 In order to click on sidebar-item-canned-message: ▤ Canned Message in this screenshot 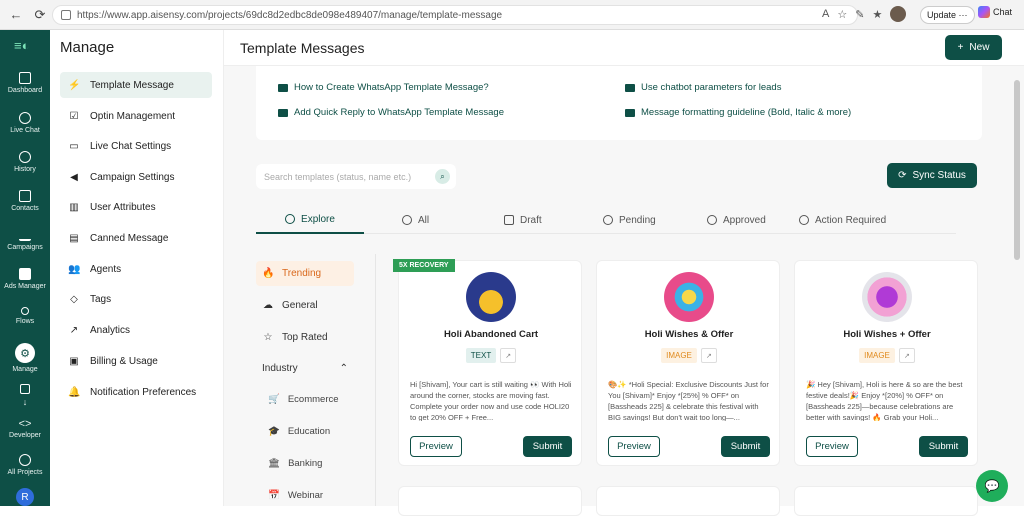, I will do `click(136, 238)`.